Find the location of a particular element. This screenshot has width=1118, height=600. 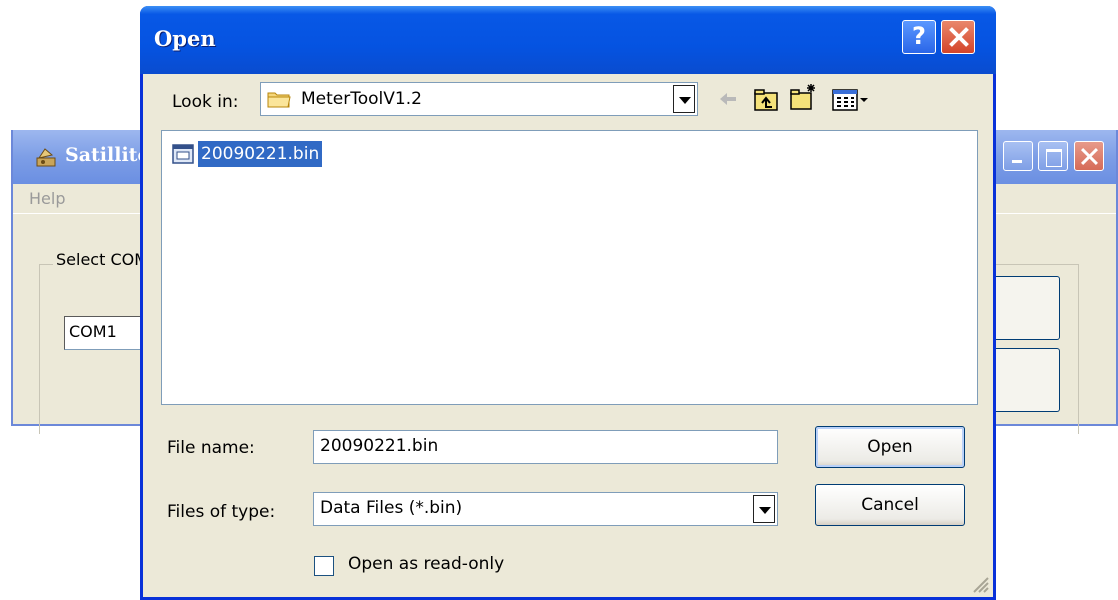

read-only-label: Open as read-only is located at coordinates (426, 564).